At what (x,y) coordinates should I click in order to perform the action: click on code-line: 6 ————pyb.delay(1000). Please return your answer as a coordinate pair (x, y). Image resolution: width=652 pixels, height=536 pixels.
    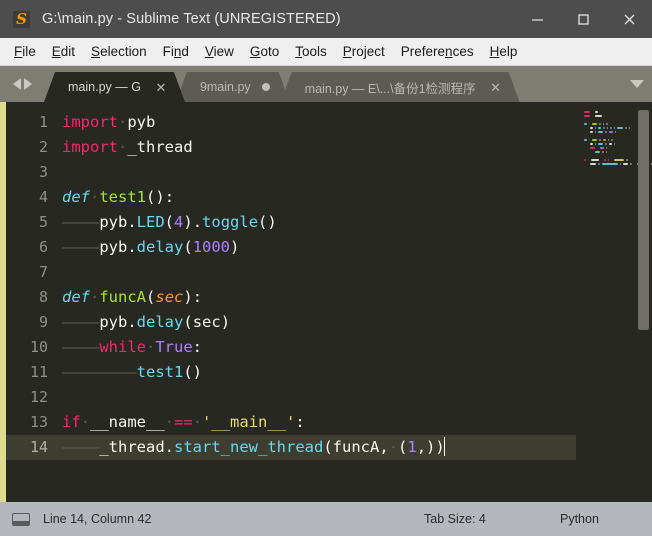
    Looking at the image, I should click on (291, 247).